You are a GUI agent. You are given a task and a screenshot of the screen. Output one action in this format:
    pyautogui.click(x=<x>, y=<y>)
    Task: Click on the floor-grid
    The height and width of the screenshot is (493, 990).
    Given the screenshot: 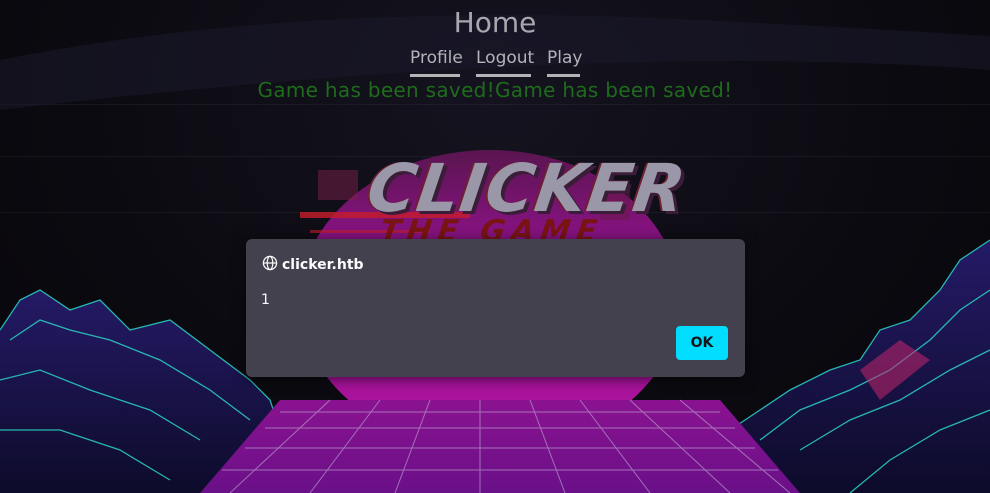 What is the action you would take?
    pyautogui.click(x=500, y=446)
    